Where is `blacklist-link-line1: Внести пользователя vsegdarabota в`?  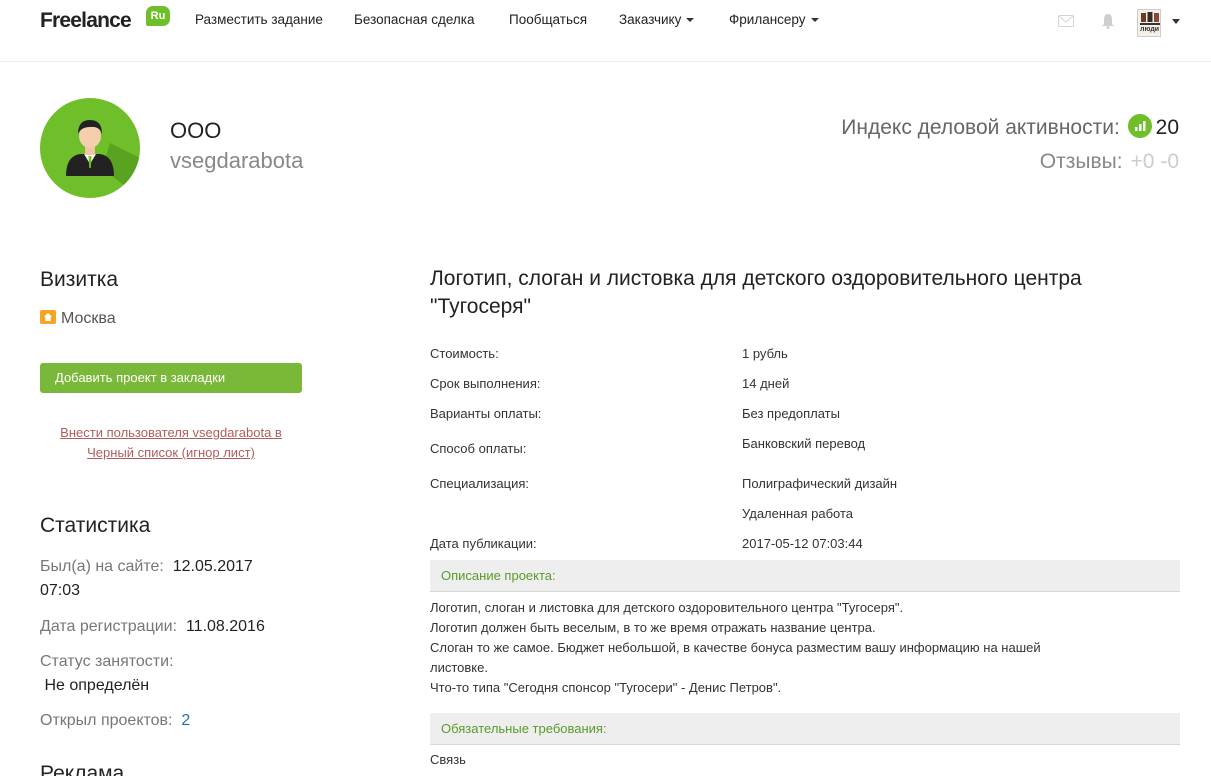
blacklist-link-line1: Внести пользователя vsegdarabota в is located at coordinates (171, 432).